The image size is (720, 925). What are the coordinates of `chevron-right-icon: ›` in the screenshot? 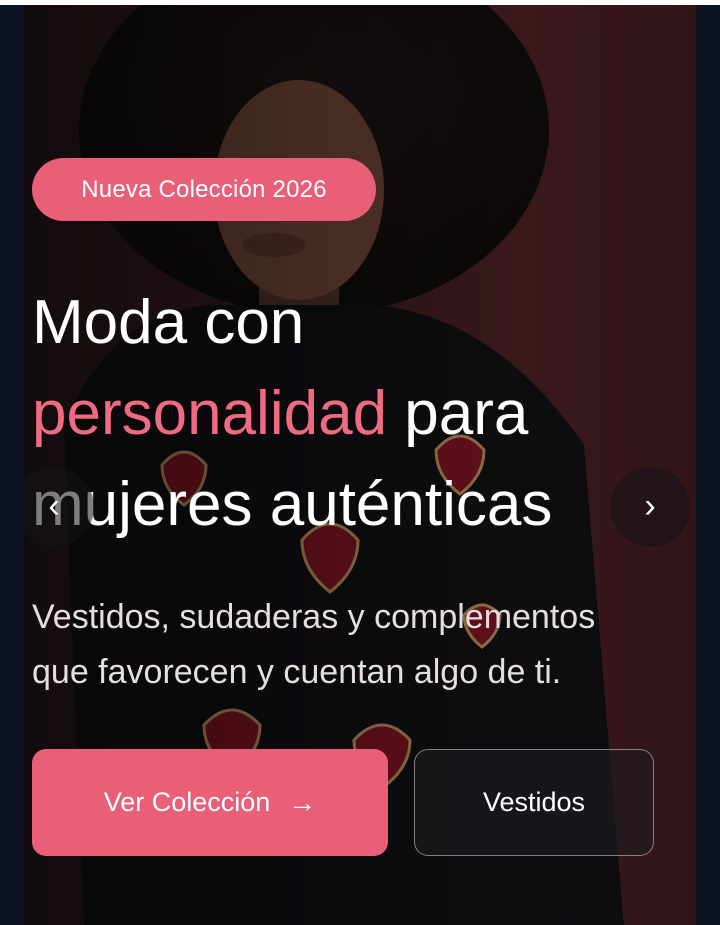 It's located at (650, 506).